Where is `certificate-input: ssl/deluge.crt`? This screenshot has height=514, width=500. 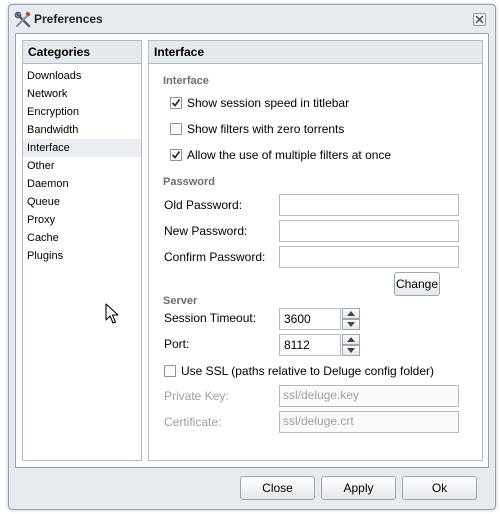
certificate-input: ssl/deluge.crt is located at coordinates (369, 422).